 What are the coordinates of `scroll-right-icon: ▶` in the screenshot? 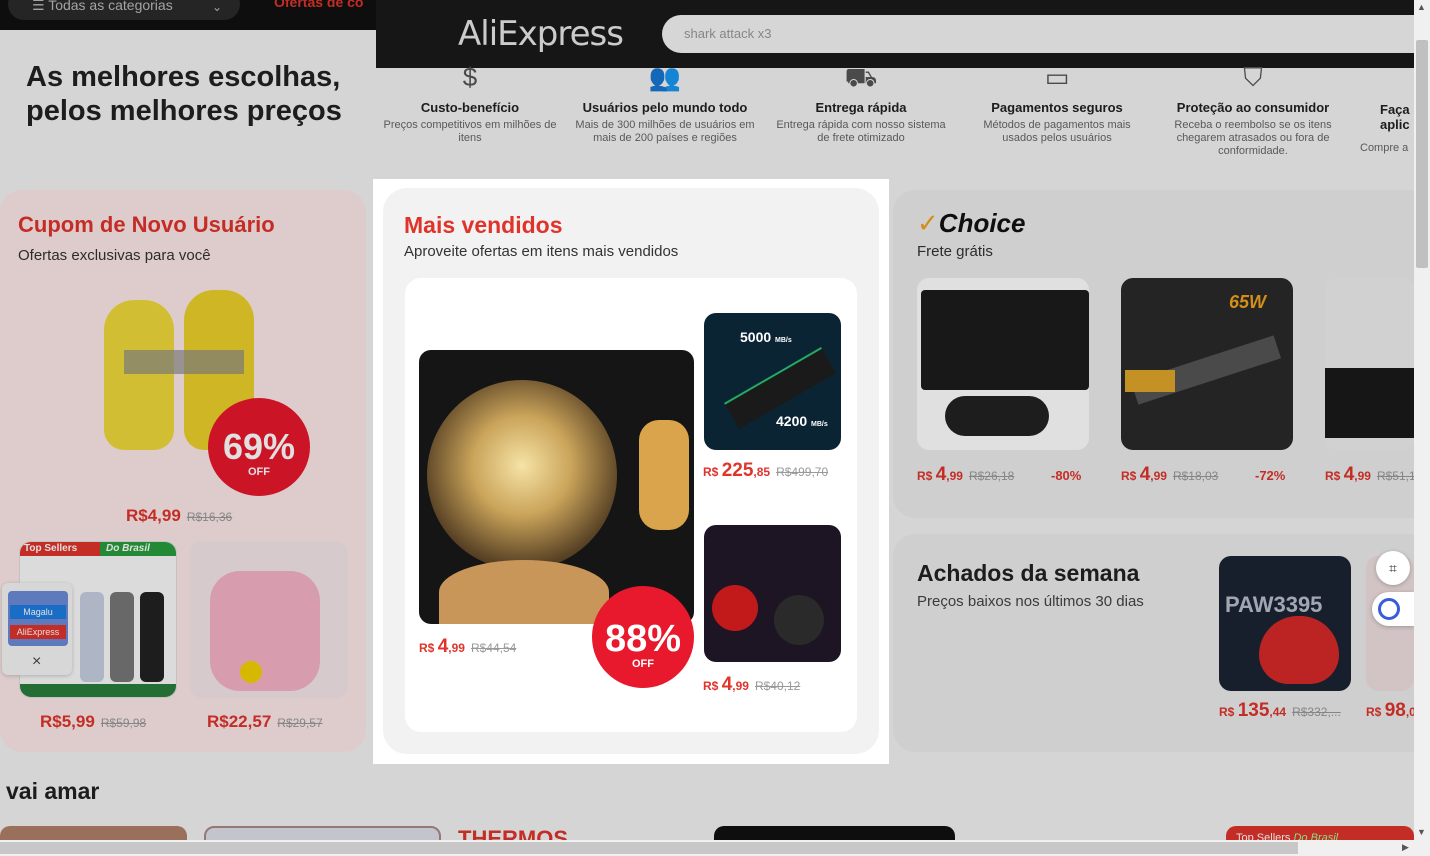 It's located at (1405, 847).